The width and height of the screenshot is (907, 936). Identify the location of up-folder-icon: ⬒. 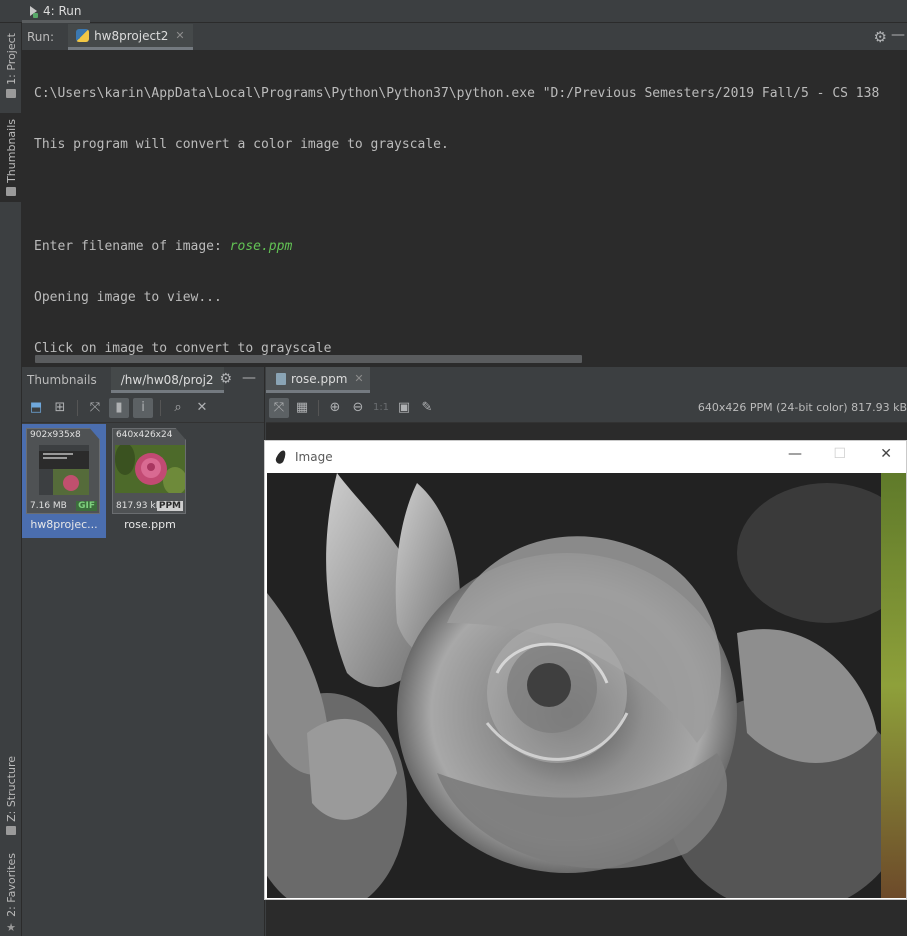
(36, 408).